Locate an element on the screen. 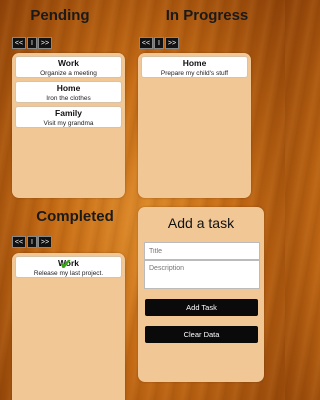 The height and width of the screenshot is (400, 320). task-card: Home Iron the clothes is located at coordinates (68, 92).